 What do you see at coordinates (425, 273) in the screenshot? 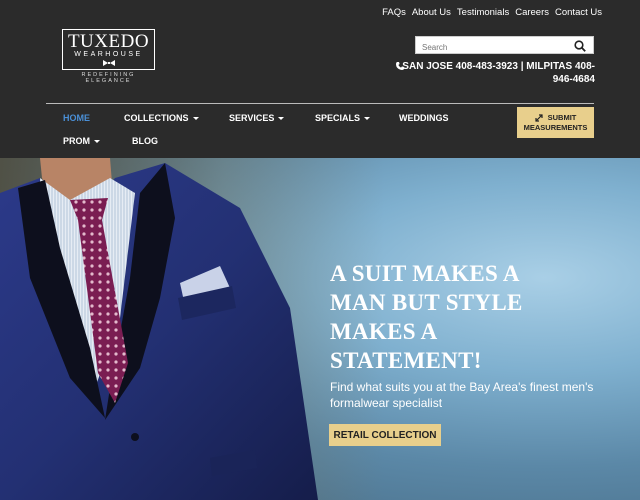
I see `hero-headline-line1: A SUIT MAKES A` at bounding box center [425, 273].